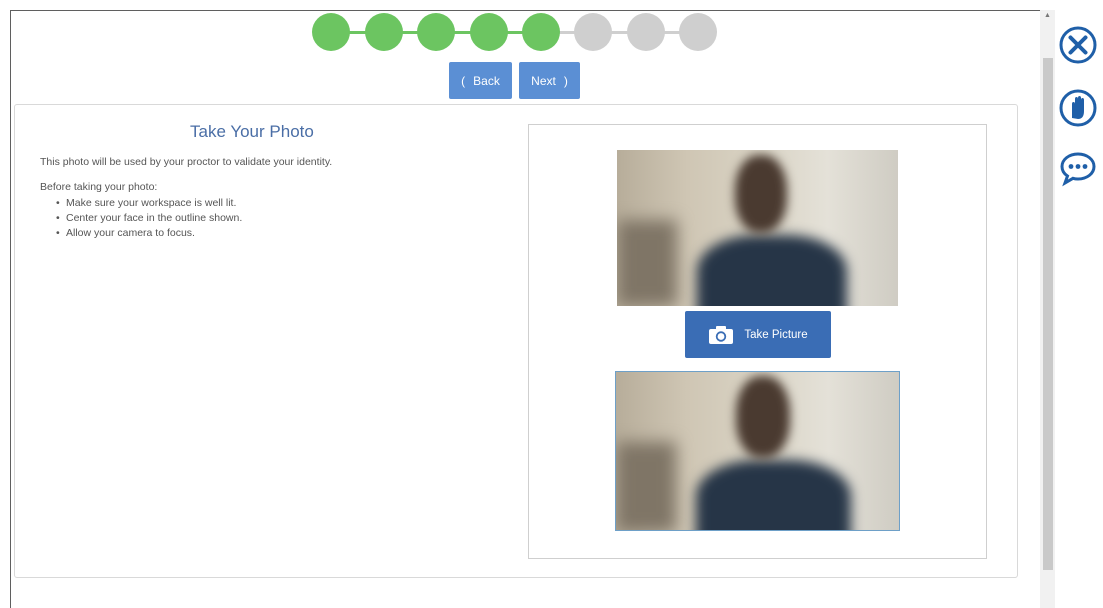 The image size is (1103, 608). Describe the element at coordinates (149, 204) in the screenshot. I see `tip-item: Make sure your workspace is well lit.` at that location.